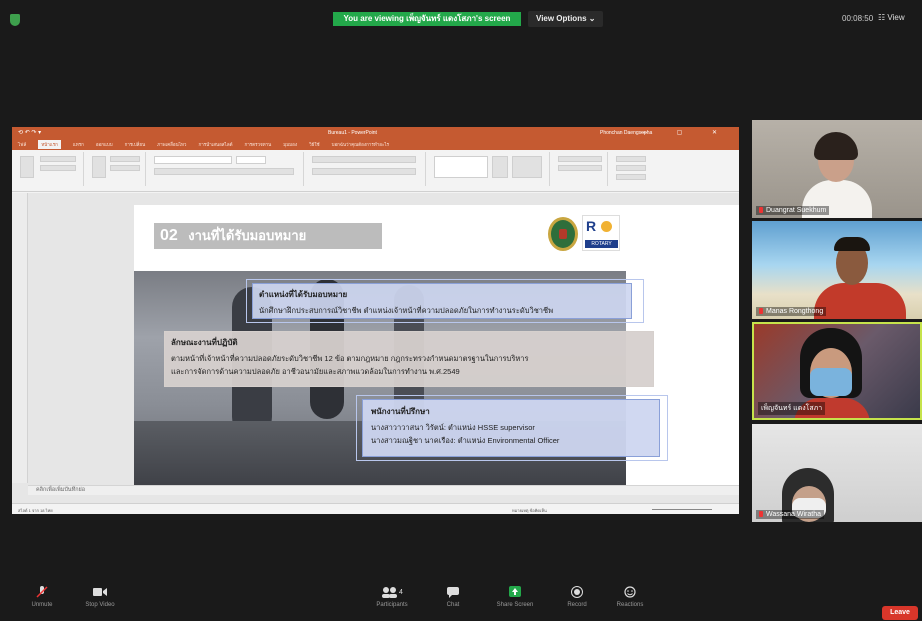  I want to click on quick-access-toolbar: ⟲ ↶ ↷ ▾, so click(29, 132).